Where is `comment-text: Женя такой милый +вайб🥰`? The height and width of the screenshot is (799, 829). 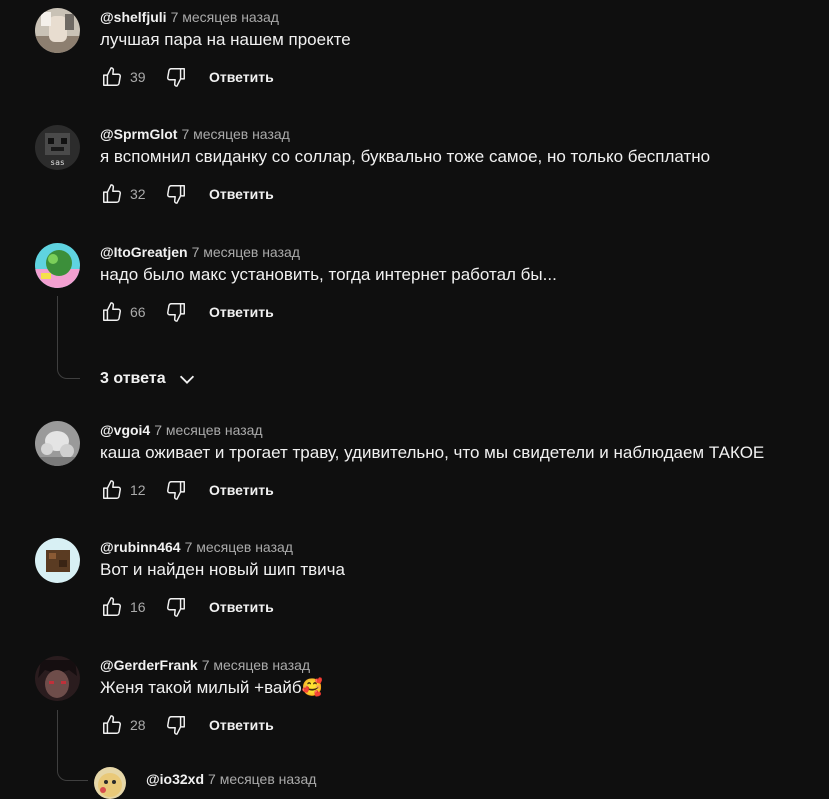
comment-text: Женя такой милый +вайб🥰 is located at coordinates (211, 687).